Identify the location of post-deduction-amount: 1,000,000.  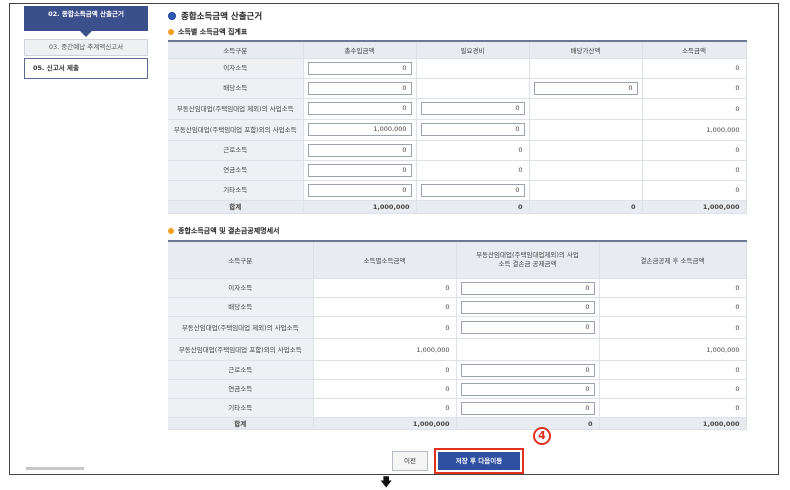
(673, 349).